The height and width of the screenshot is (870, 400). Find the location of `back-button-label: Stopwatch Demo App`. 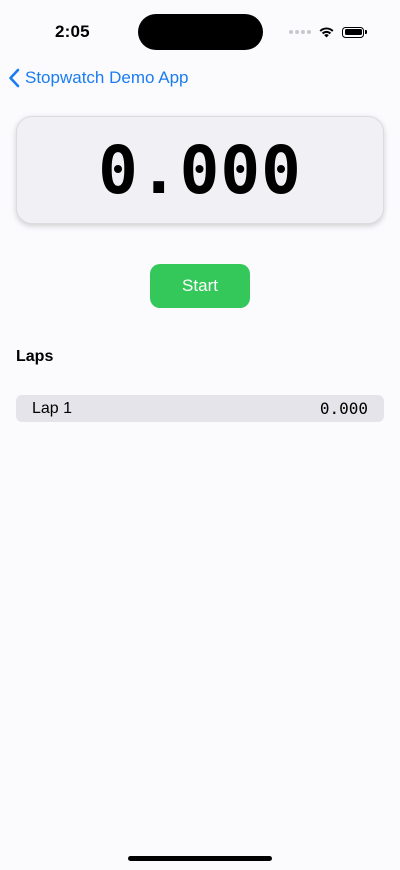

back-button-label: Stopwatch Demo App is located at coordinates (107, 77).